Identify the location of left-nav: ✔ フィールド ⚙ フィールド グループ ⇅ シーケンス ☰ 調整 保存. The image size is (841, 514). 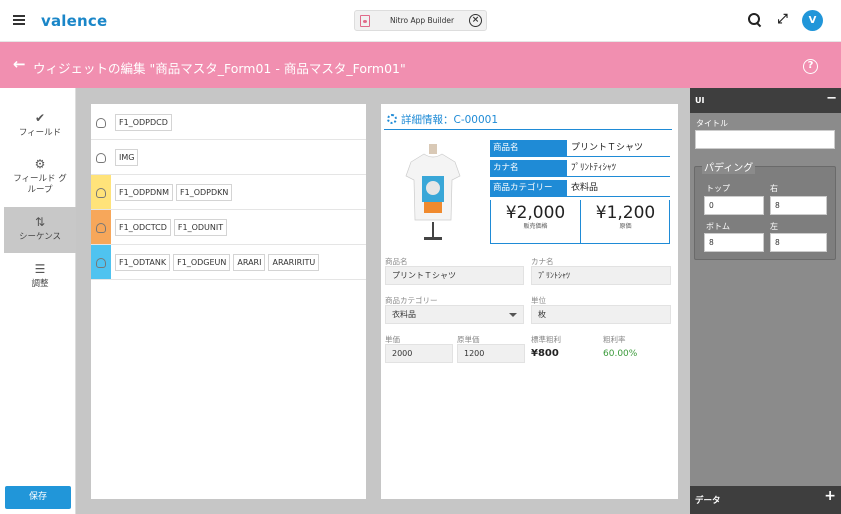
(38, 301).